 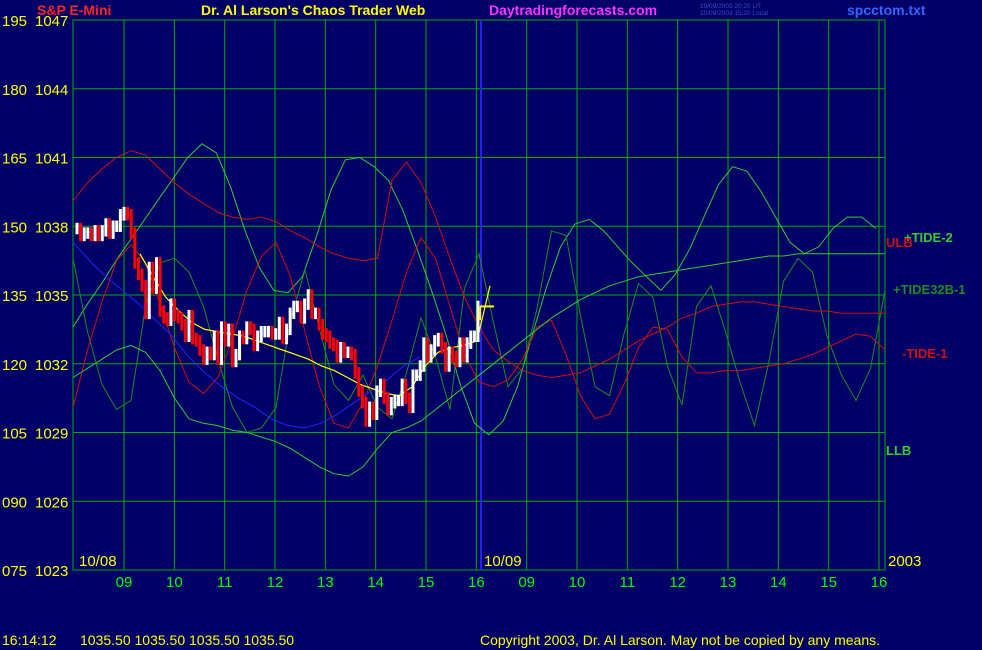 What do you see at coordinates (925, 353) in the screenshot?
I see `series-label: -TIDE-1` at bounding box center [925, 353].